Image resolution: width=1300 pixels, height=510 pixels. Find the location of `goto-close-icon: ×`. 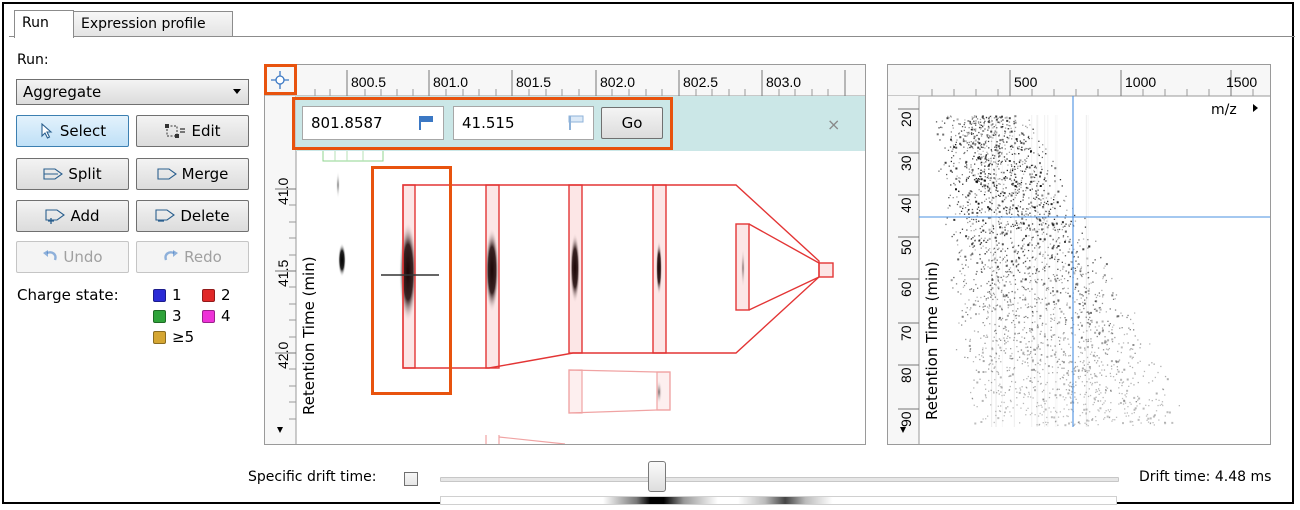

goto-close-icon: × is located at coordinates (833, 124).